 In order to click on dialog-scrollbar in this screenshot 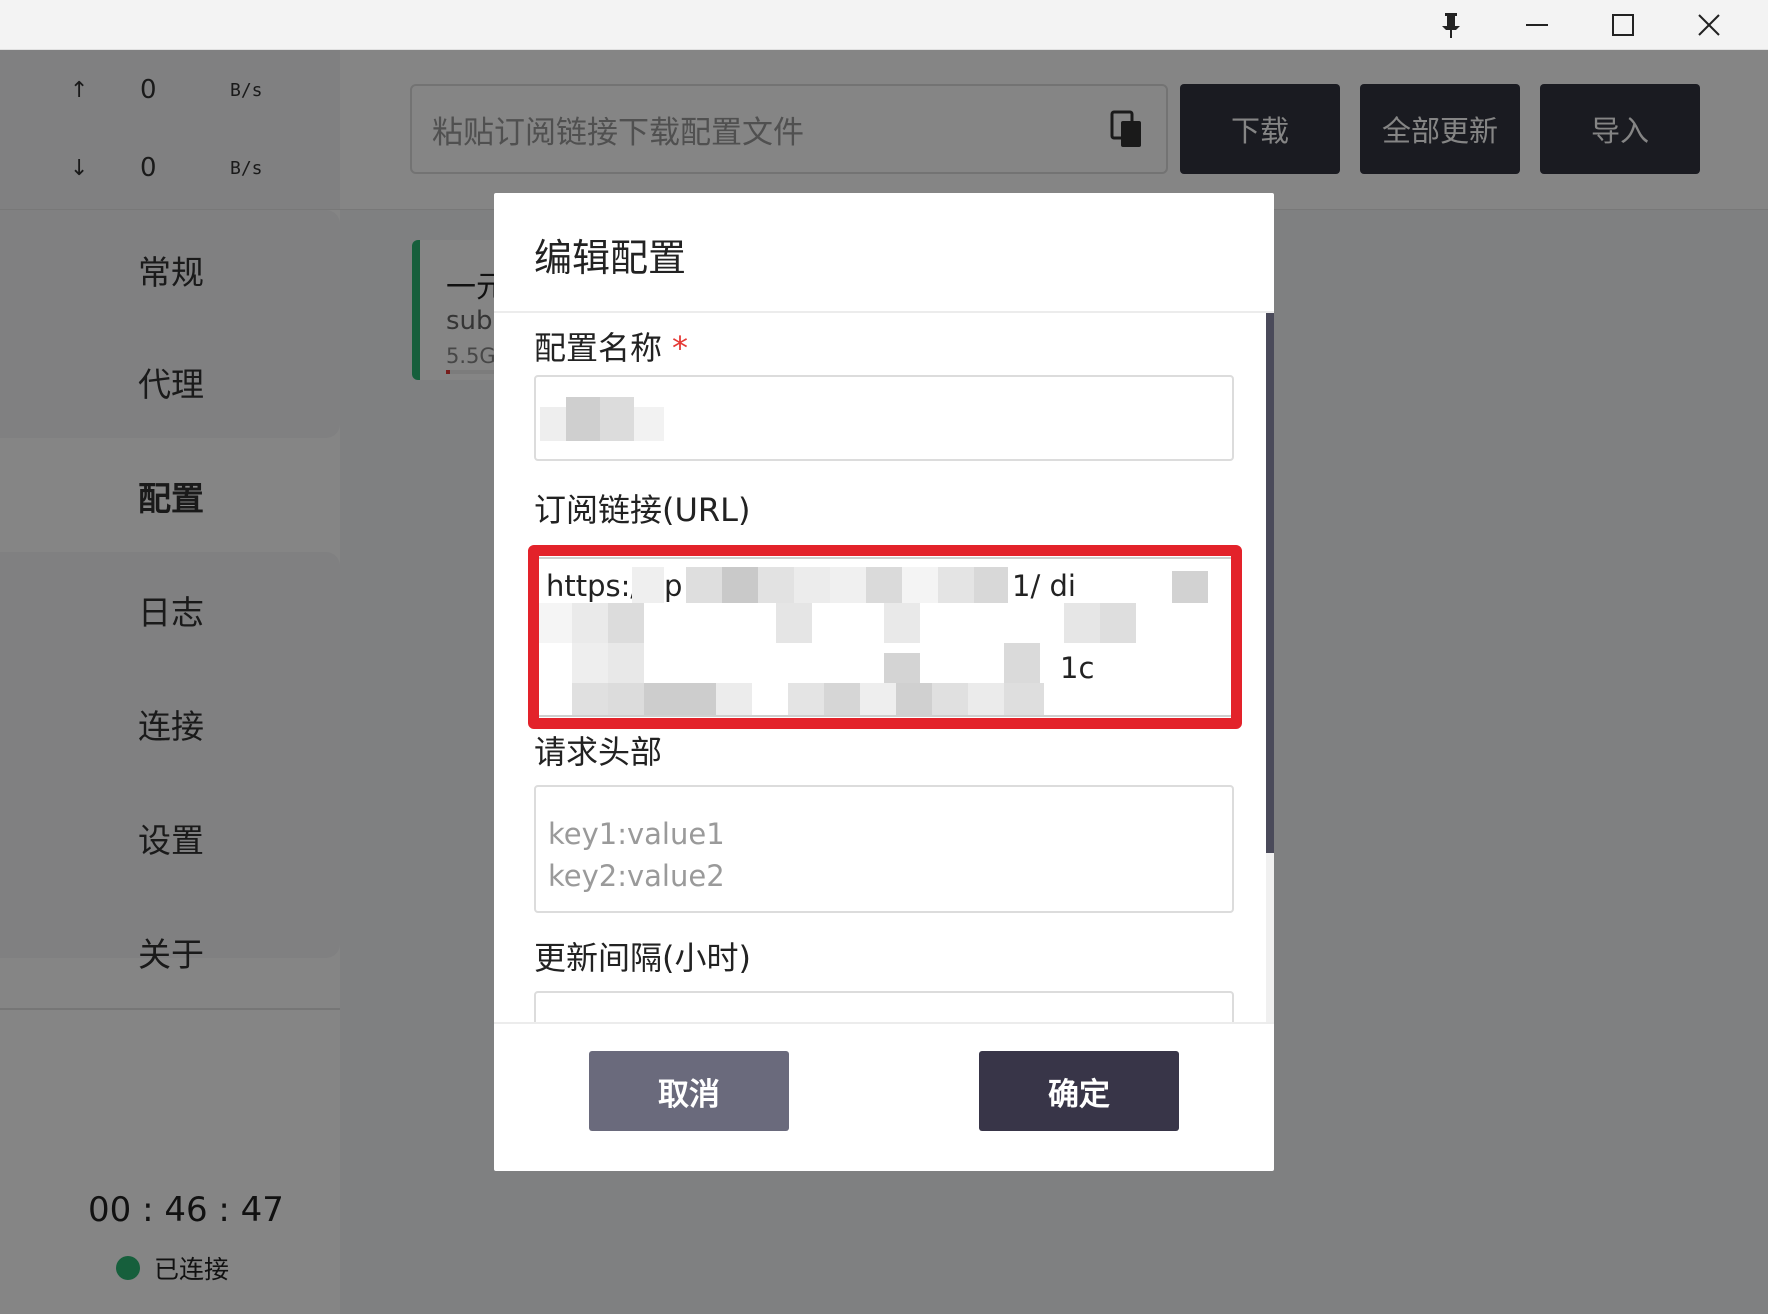, I will do `click(1270, 667)`.